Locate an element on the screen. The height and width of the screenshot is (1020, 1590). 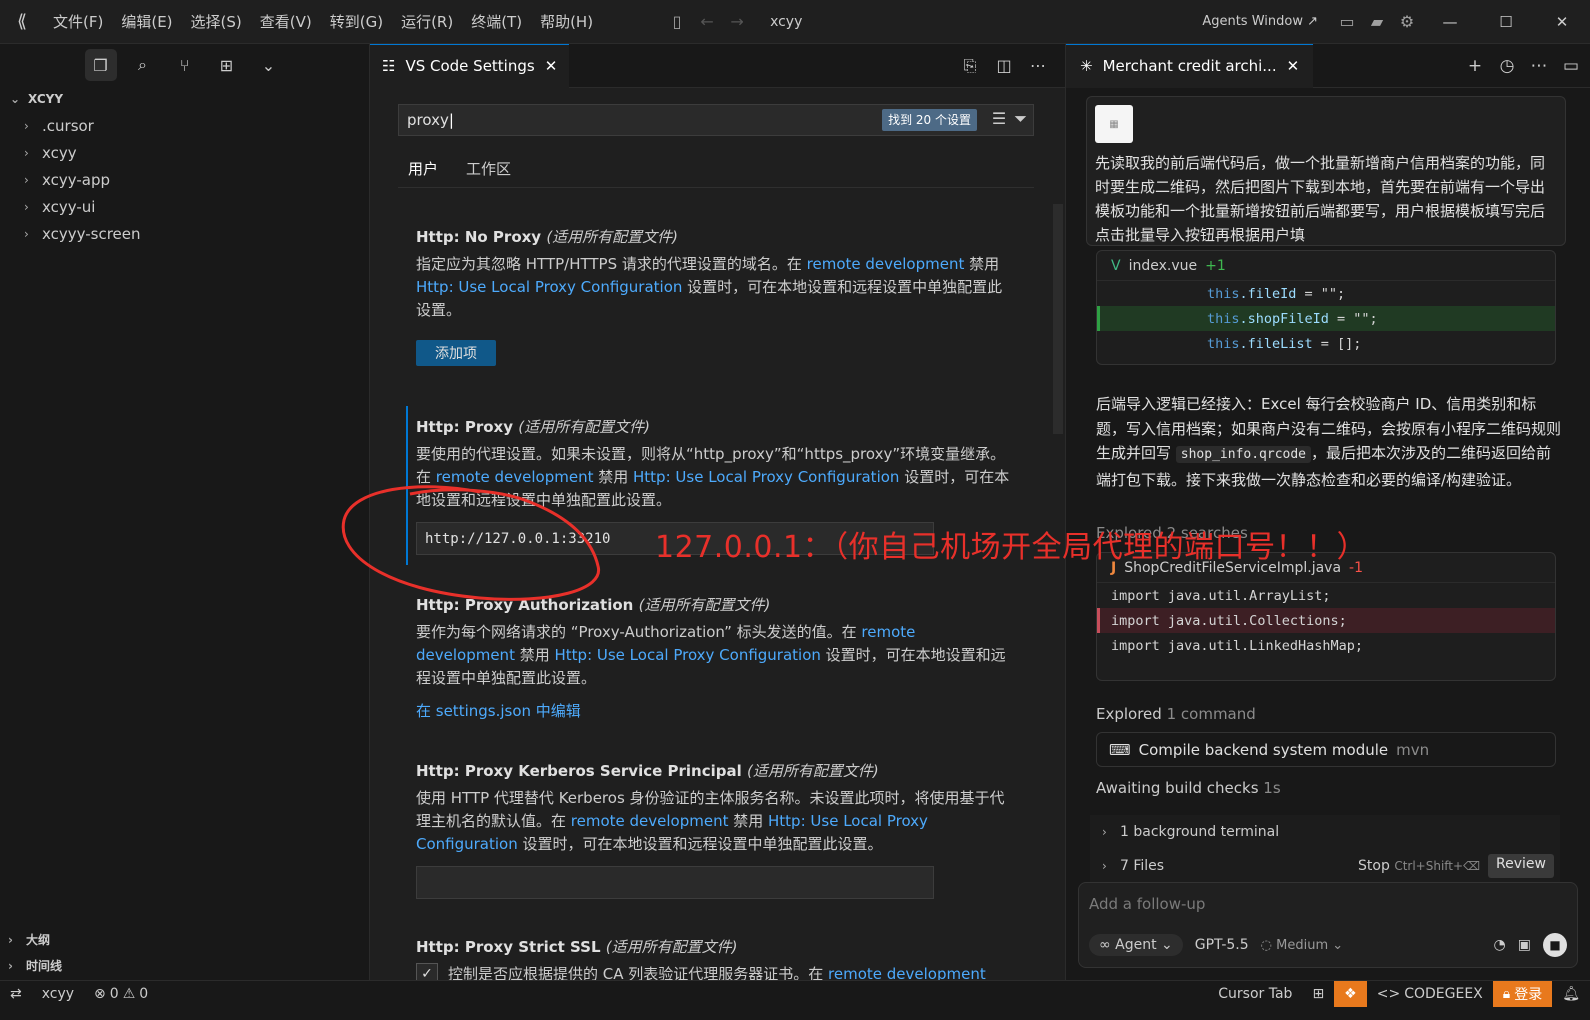
panel-layout-icon: ▭ is located at coordinates (1571, 66).